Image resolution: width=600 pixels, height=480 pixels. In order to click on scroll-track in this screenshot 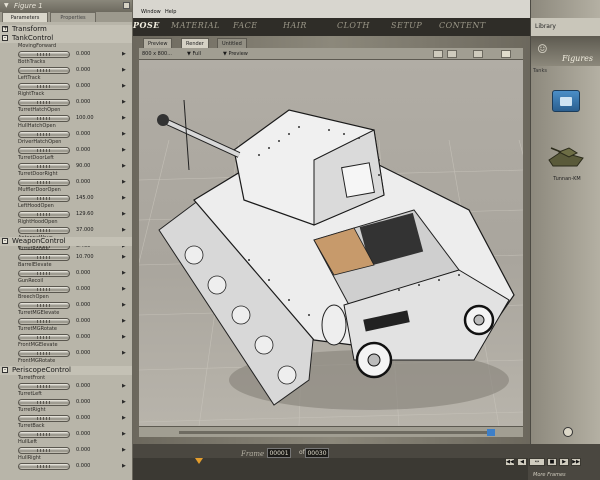, I will do `click(335, 432)`.